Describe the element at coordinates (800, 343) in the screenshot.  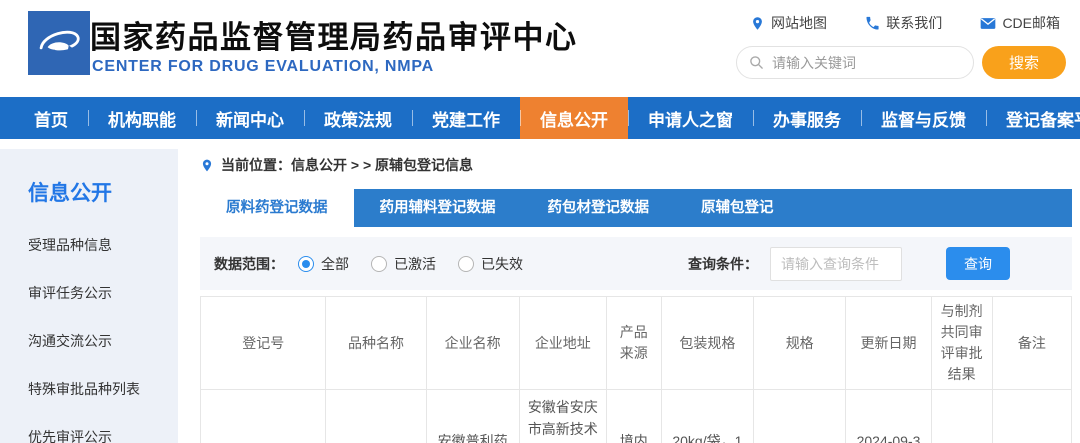
I see `header-spec: 规格` at that location.